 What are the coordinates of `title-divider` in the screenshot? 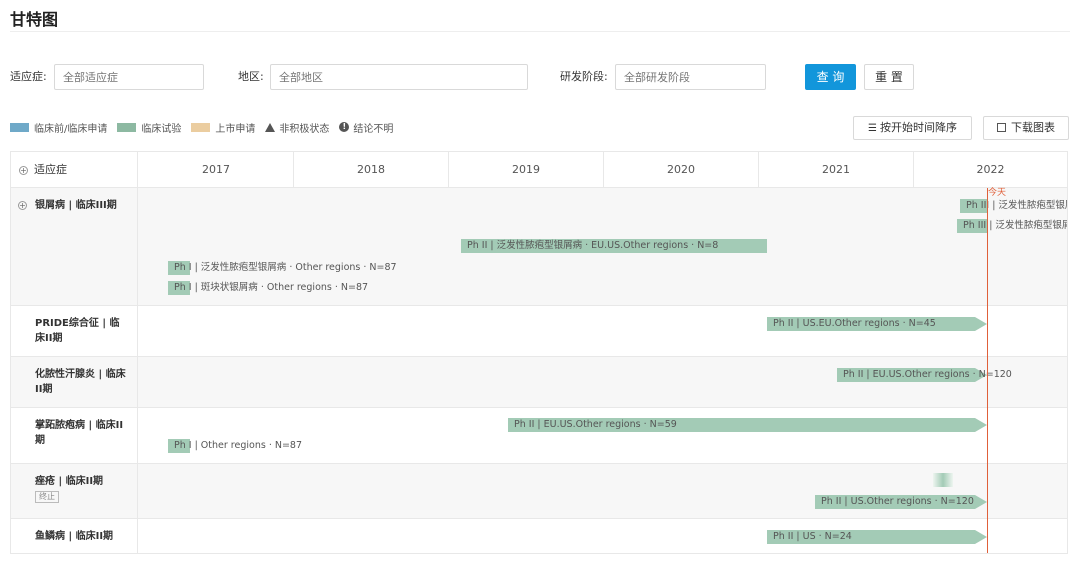 It's located at (540, 31).